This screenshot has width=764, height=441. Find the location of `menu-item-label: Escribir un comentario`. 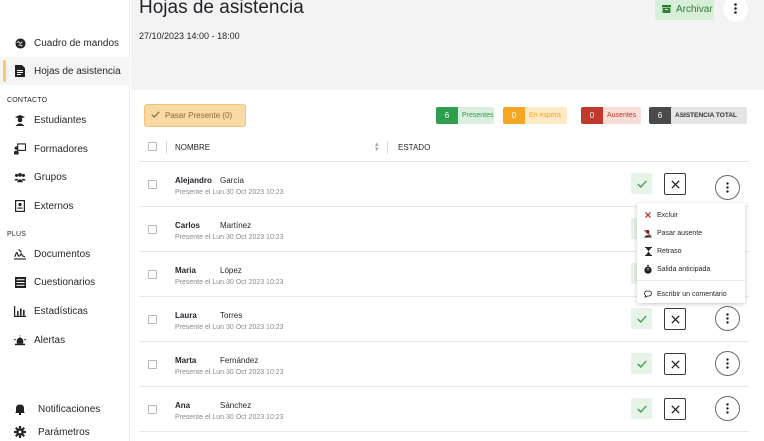

menu-item-label: Escribir un comentario is located at coordinates (692, 294).